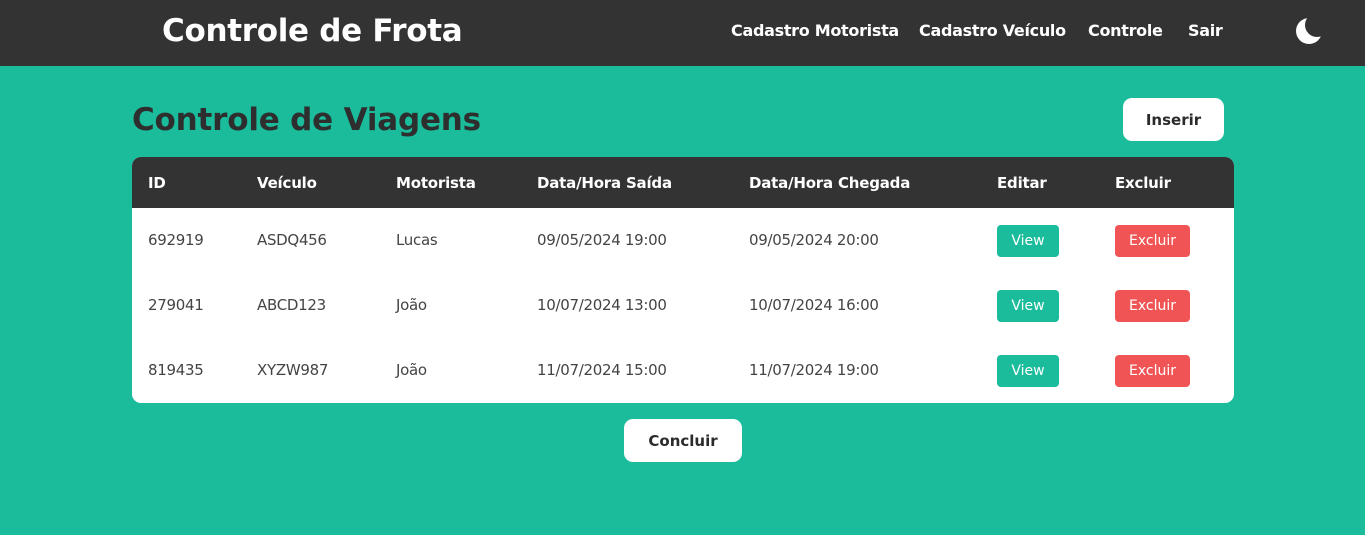 Image resolution: width=1365 pixels, height=535 pixels. Describe the element at coordinates (436, 183) in the screenshot. I see `column-header-motorista: Motorista` at that location.